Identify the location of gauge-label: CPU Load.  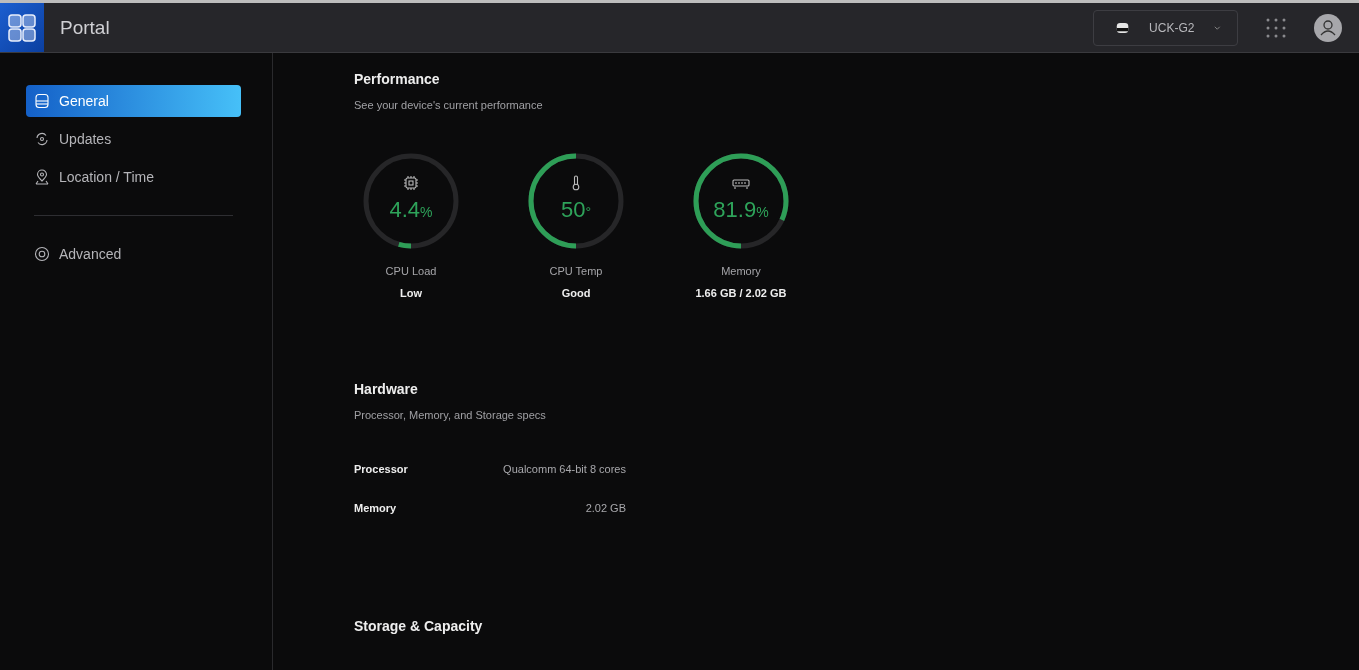
(411, 271).